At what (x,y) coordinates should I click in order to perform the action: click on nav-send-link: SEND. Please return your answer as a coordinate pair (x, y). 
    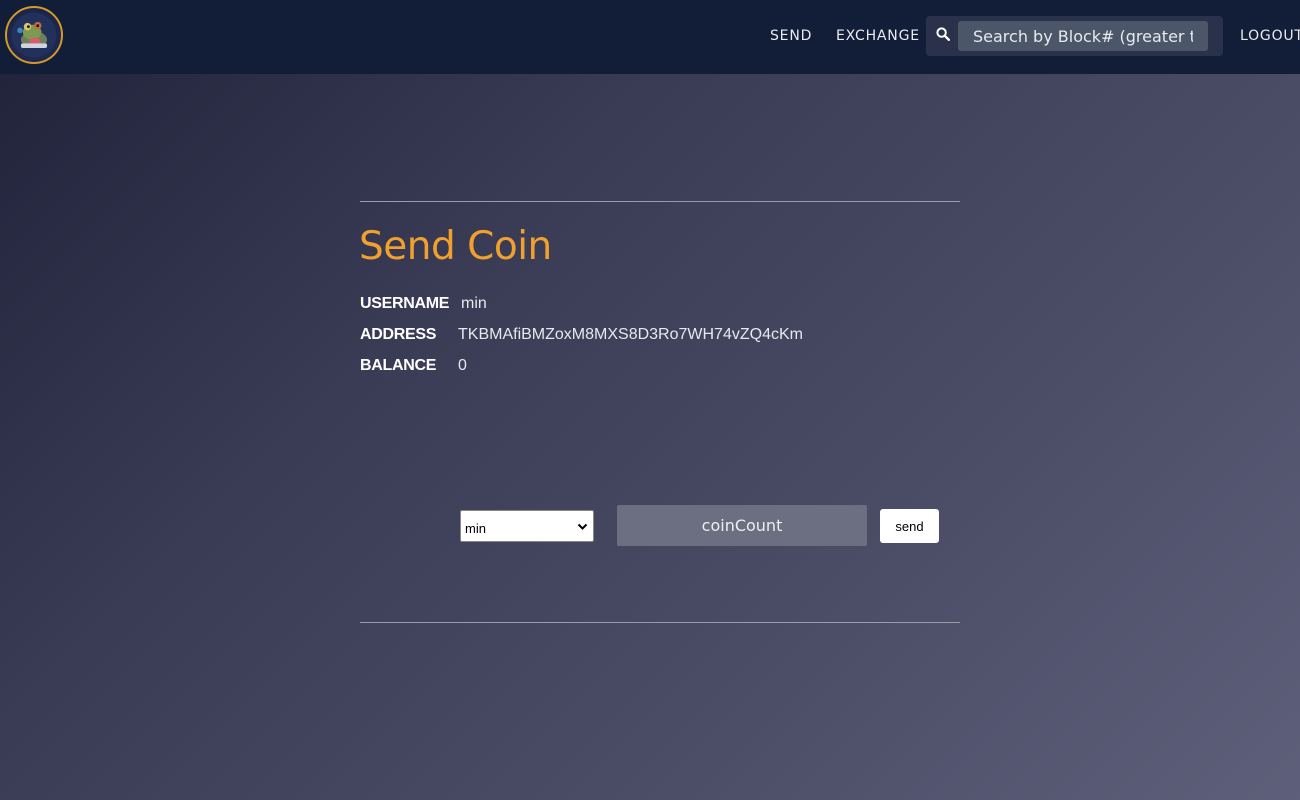
    Looking at the image, I should click on (791, 36).